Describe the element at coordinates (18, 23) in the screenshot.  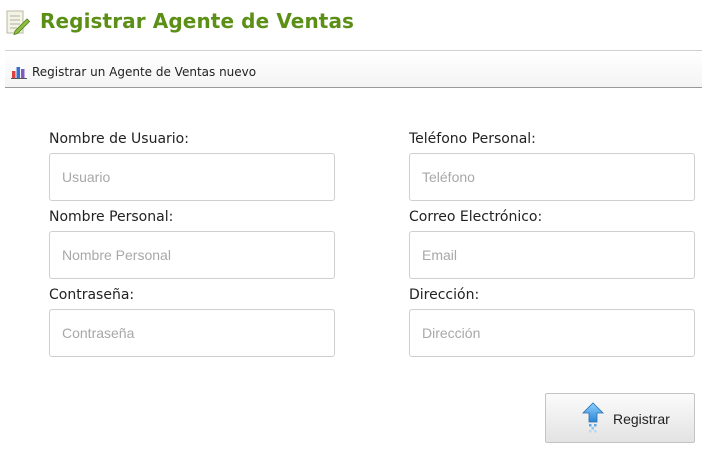
I see `notepad-pencil-icon` at that location.